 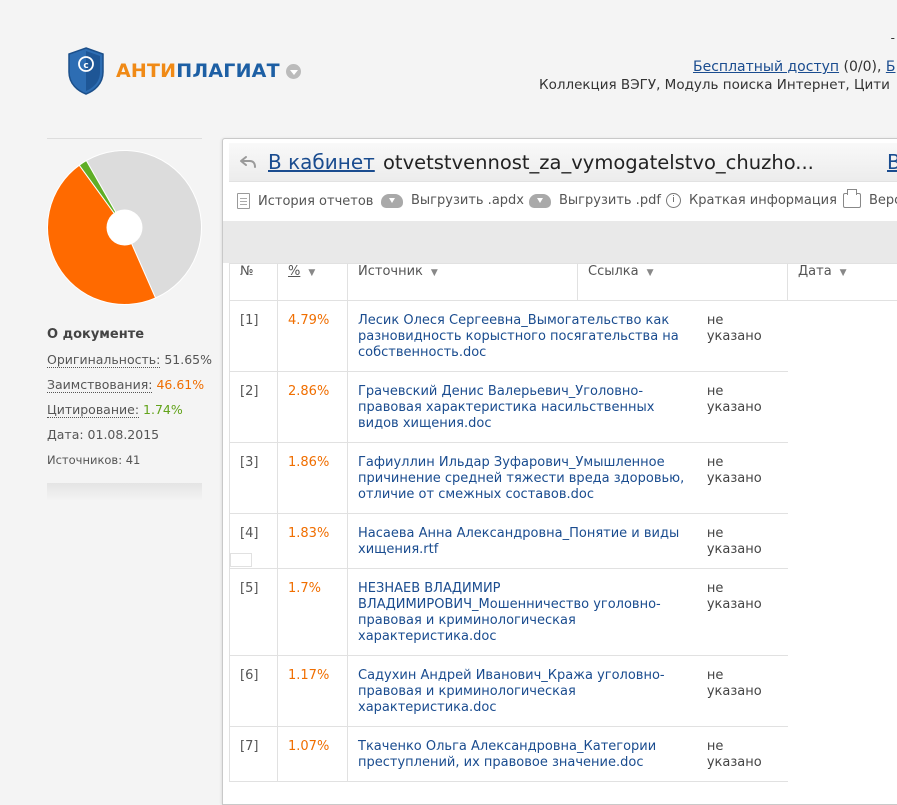 What do you see at coordinates (293, 71) in the screenshot?
I see `chevron-down-icon` at bounding box center [293, 71].